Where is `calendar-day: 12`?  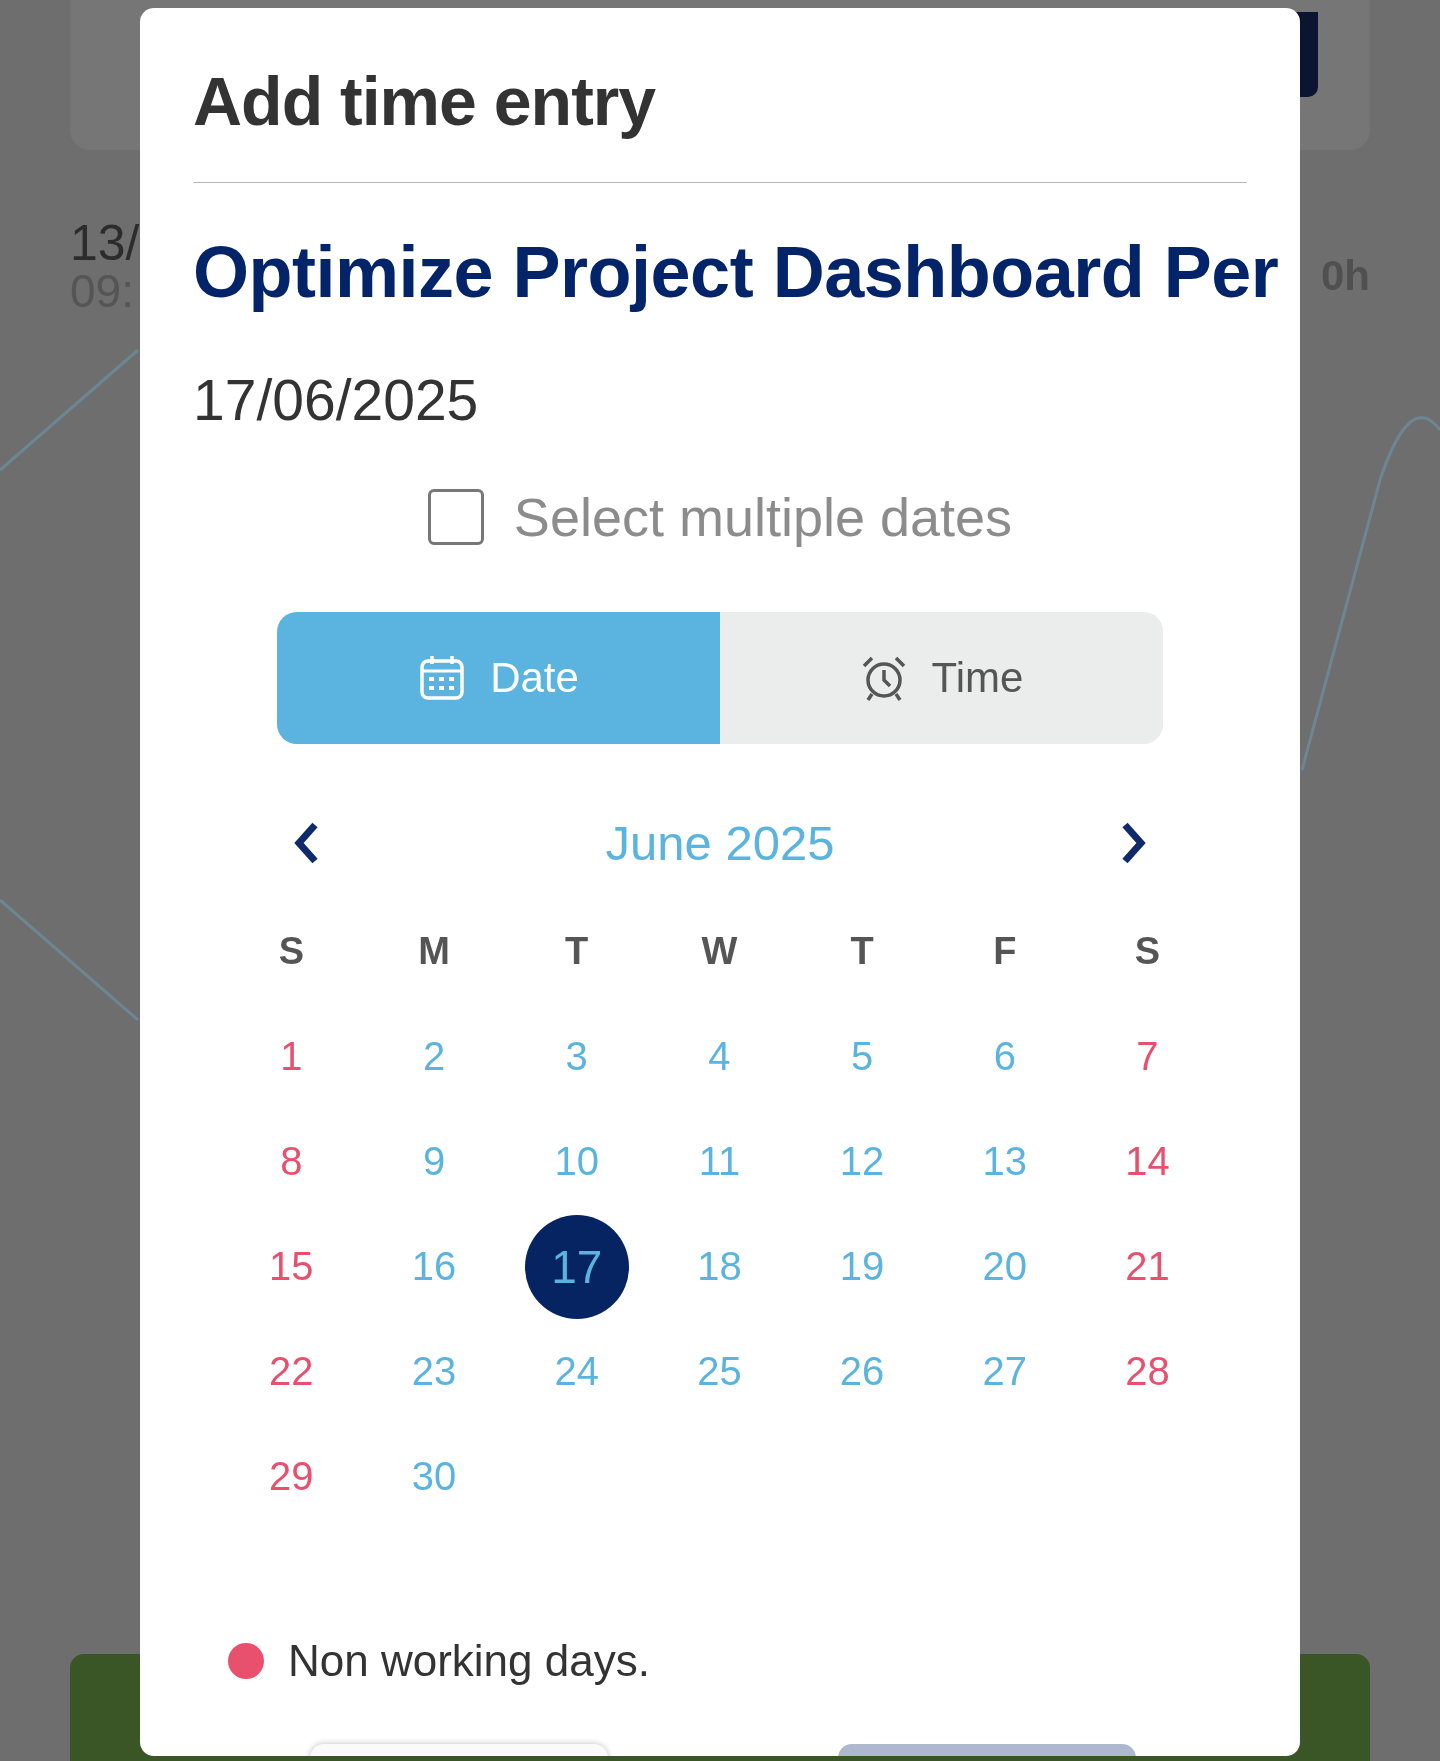
calendar-day: 12 is located at coordinates (862, 1161).